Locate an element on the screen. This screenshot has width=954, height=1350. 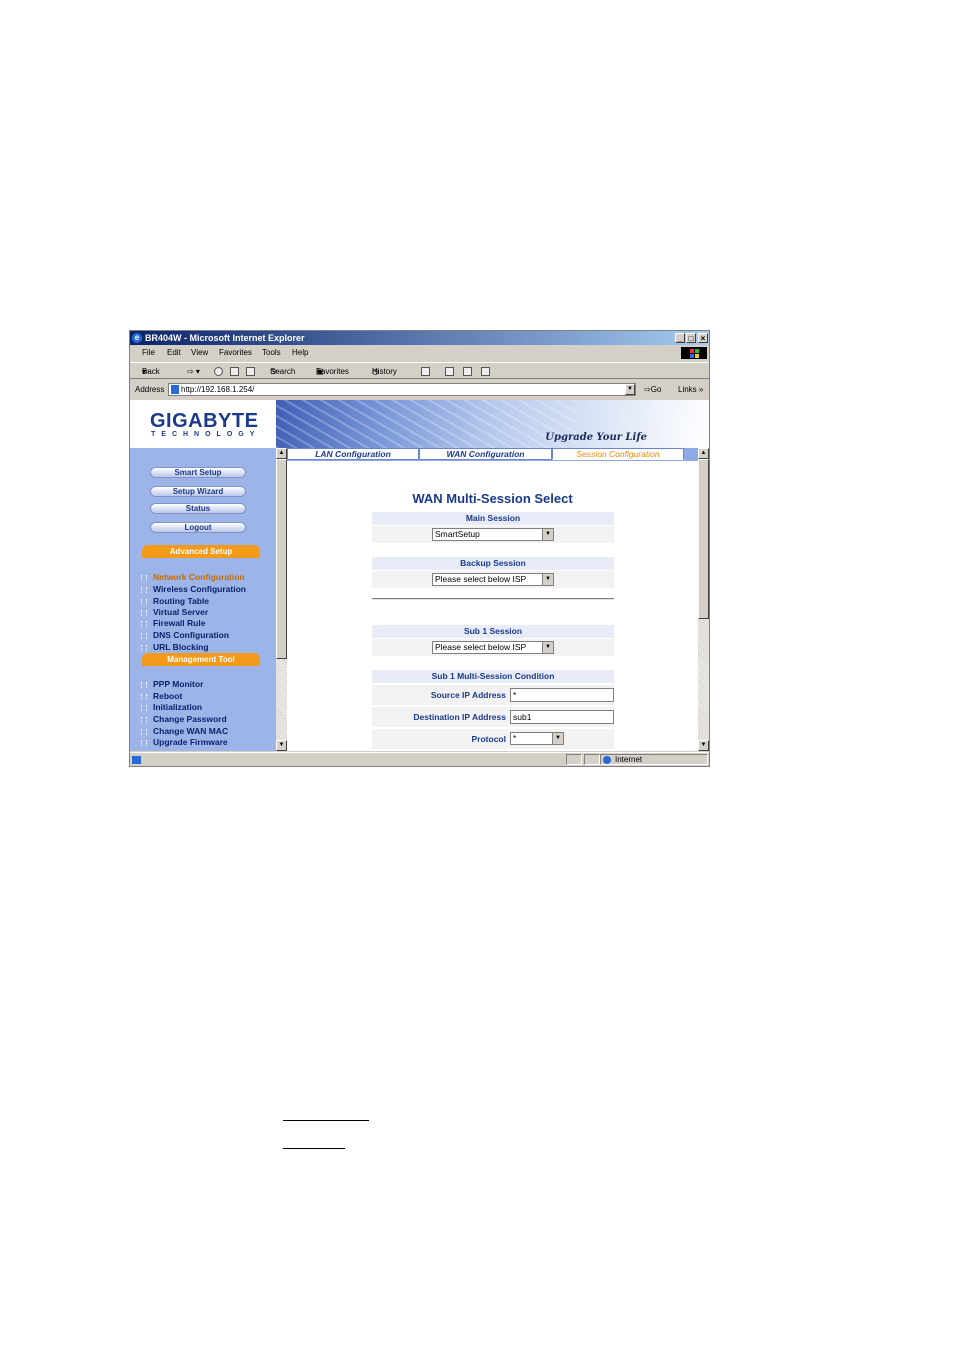
refresh-icon is located at coordinates (234, 371).